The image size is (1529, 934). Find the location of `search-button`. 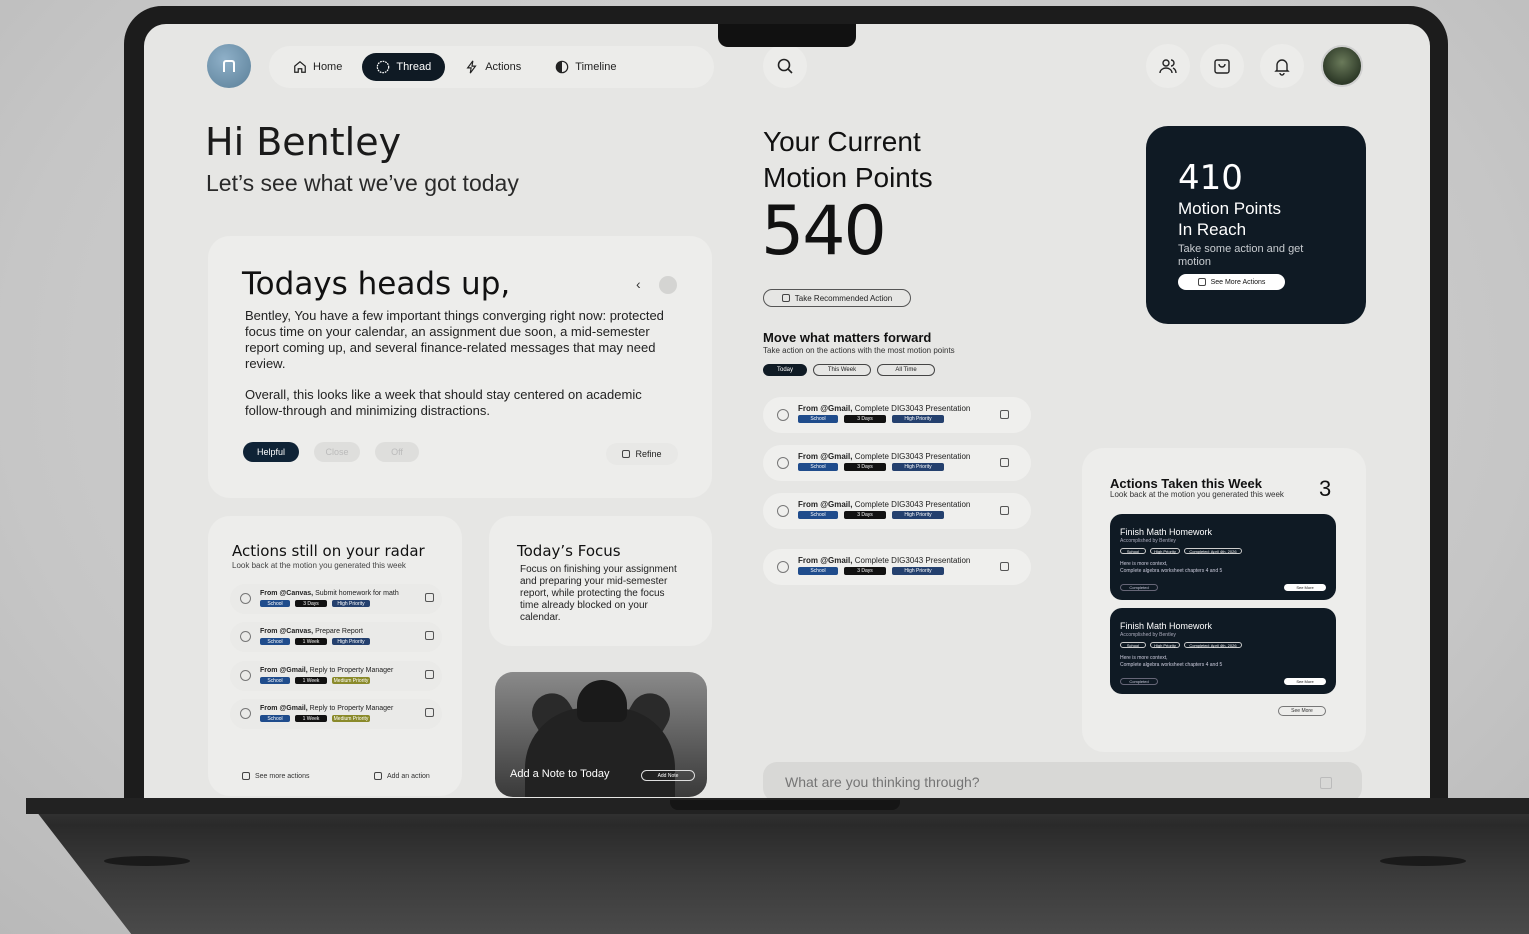

search-button is located at coordinates (785, 66).